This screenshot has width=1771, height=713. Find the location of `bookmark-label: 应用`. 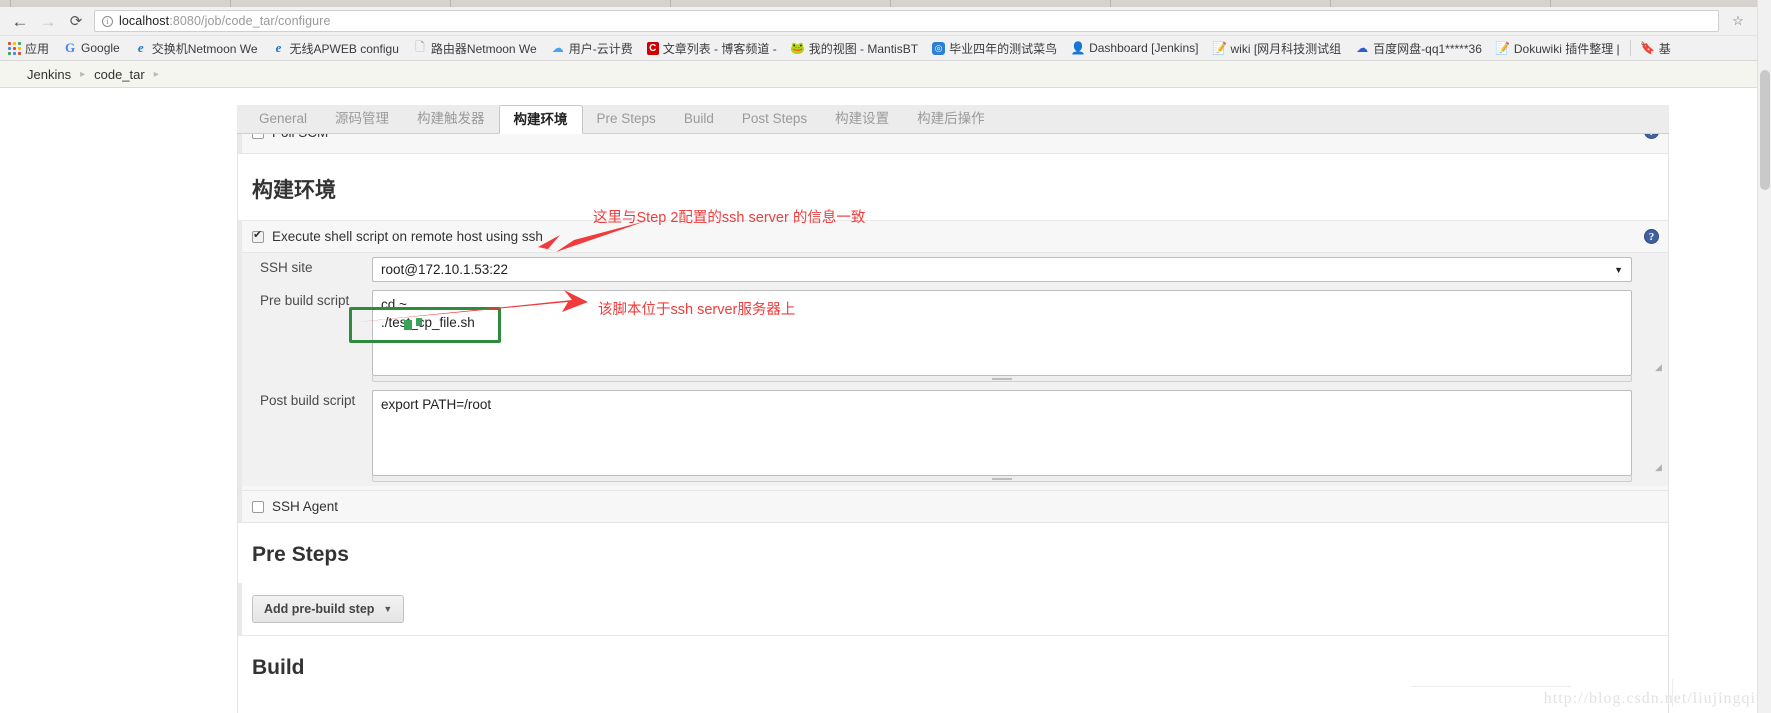

bookmark-label: 应用 is located at coordinates (37, 48).